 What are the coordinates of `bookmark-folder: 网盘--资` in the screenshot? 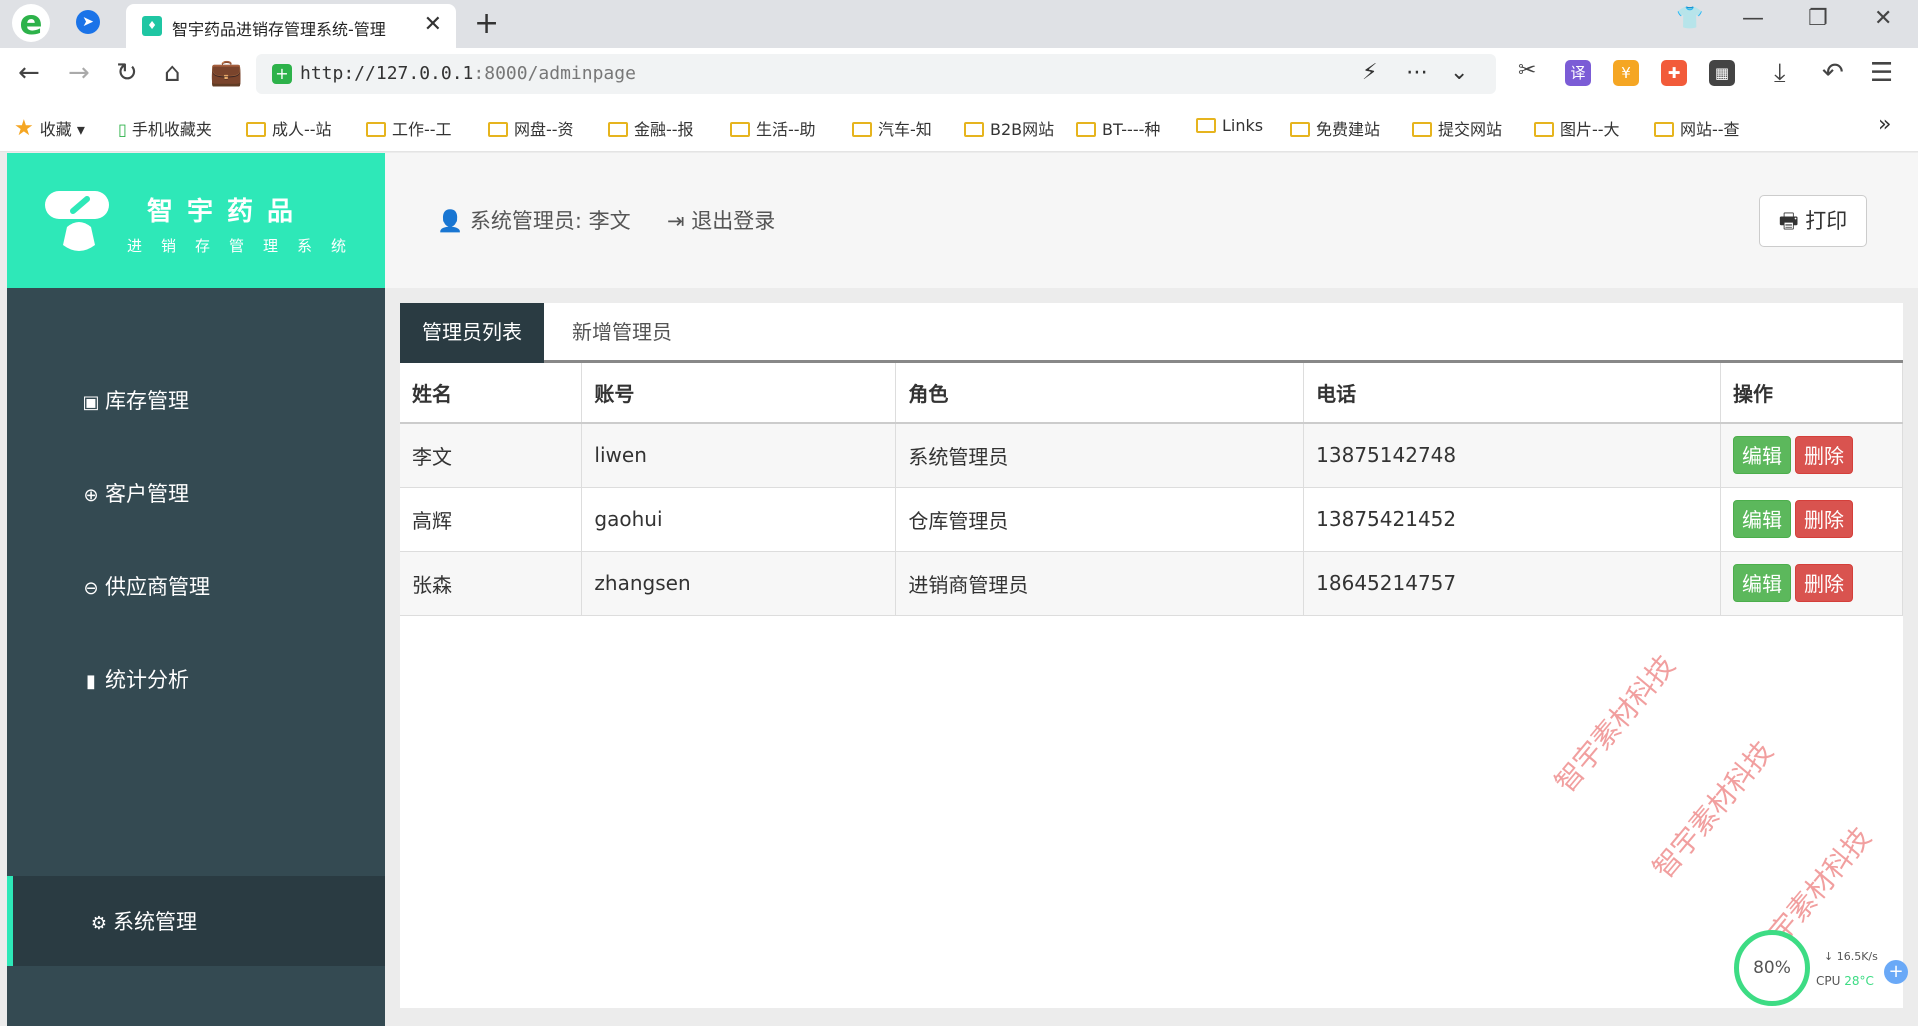 It's located at (531, 128).